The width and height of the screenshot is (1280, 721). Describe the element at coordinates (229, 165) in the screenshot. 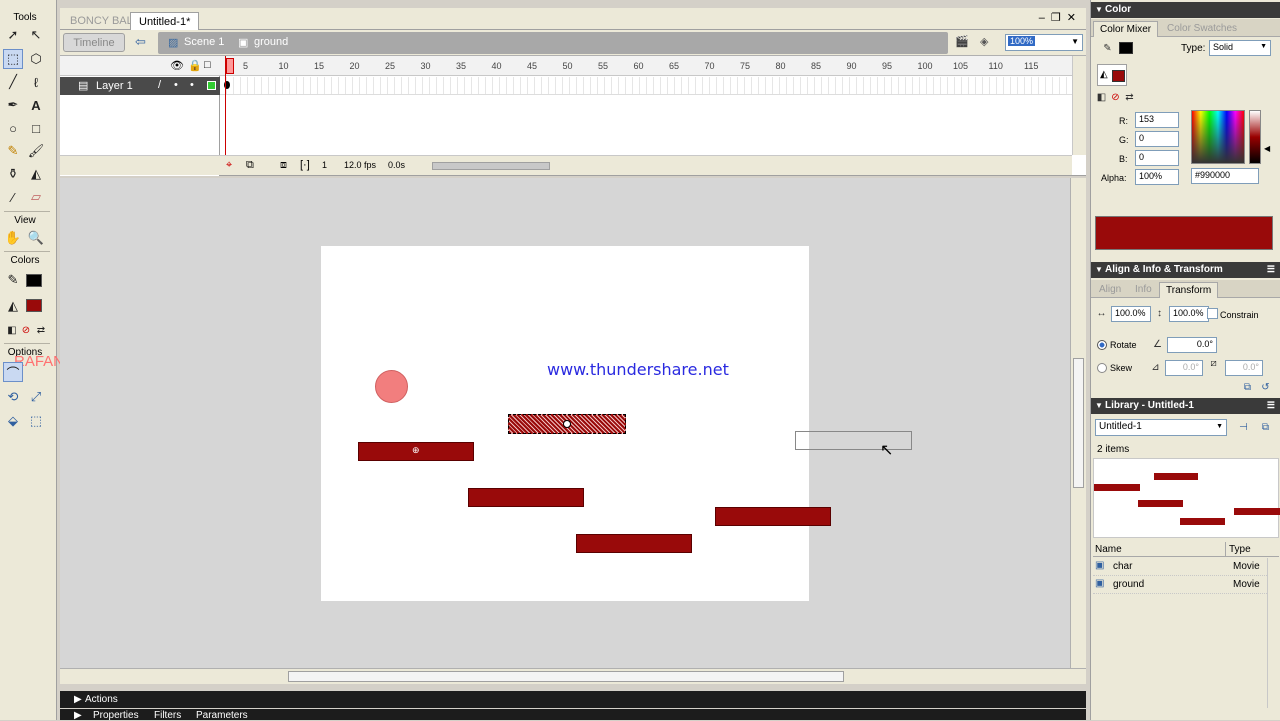

I see `center-frame-icon: ⌖` at that location.